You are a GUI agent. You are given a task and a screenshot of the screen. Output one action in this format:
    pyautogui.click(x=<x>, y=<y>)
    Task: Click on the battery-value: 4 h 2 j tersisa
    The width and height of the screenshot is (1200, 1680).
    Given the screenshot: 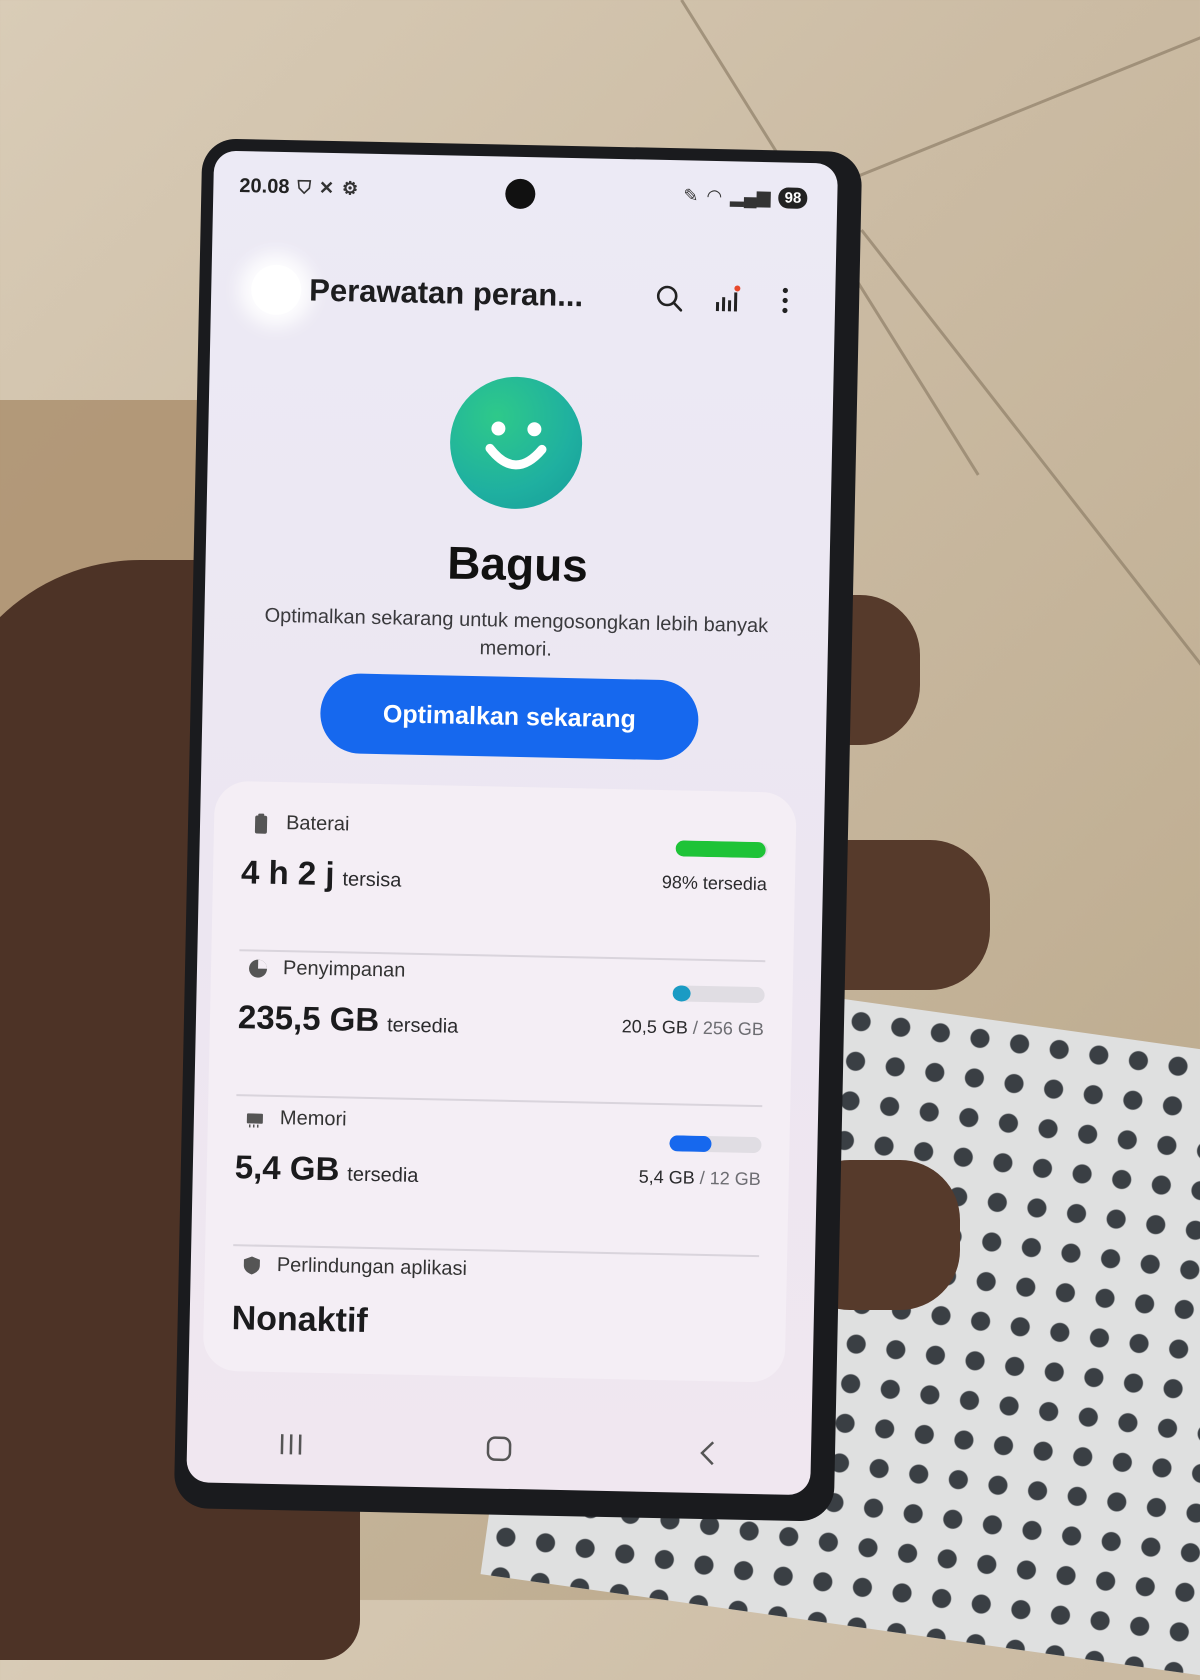 What is the action you would take?
    pyautogui.click(x=321, y=873)
    